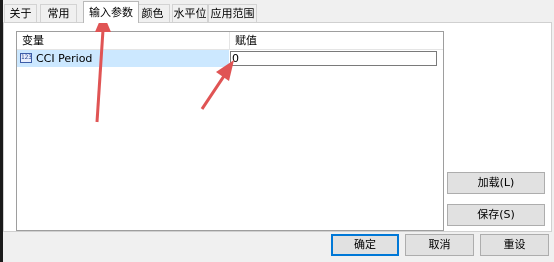  What do you see at coordinates (26, 58) in the screenshot?
I see `integer-type-icon: 123` at bounding box center [26, 58].